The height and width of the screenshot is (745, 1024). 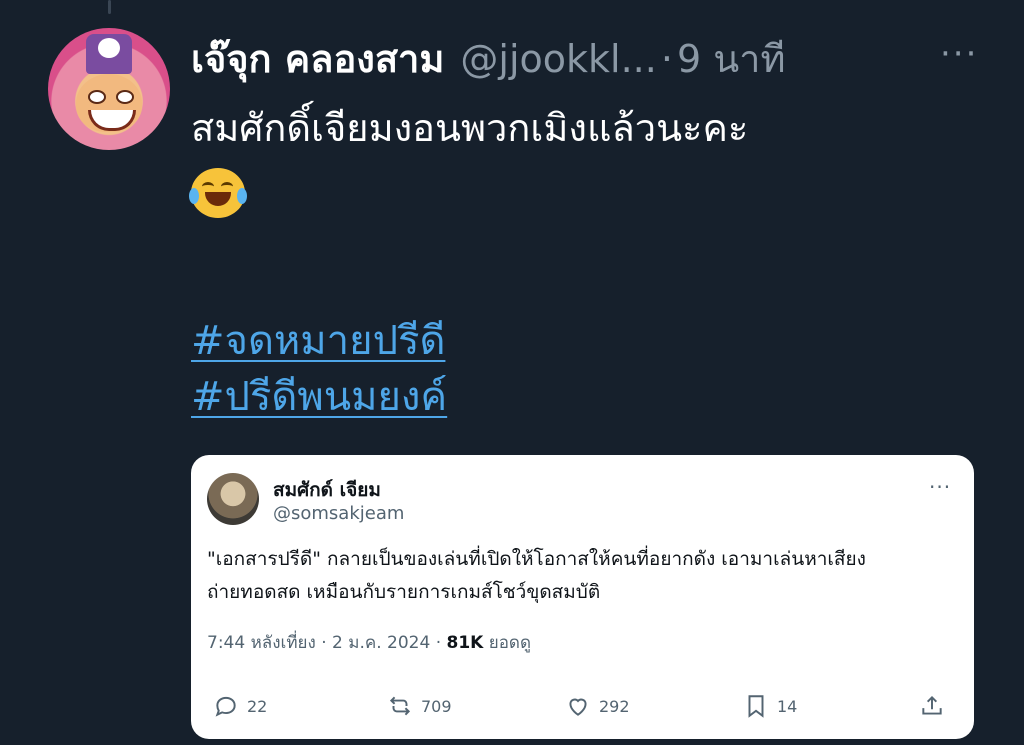 I want to click on like-count: 292, so click(x=614, y=706).